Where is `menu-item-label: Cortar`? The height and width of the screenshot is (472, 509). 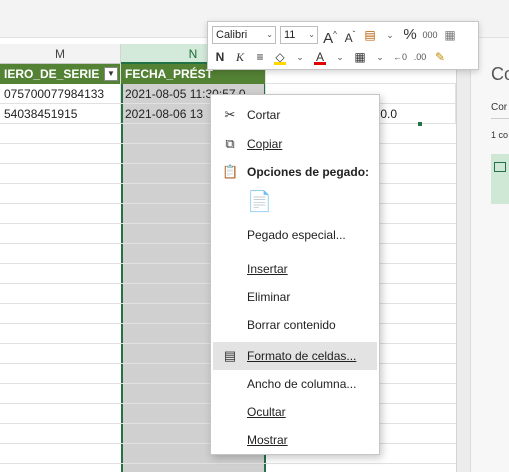
menu-item-label: Cortar is located at coordinates (264, 115).